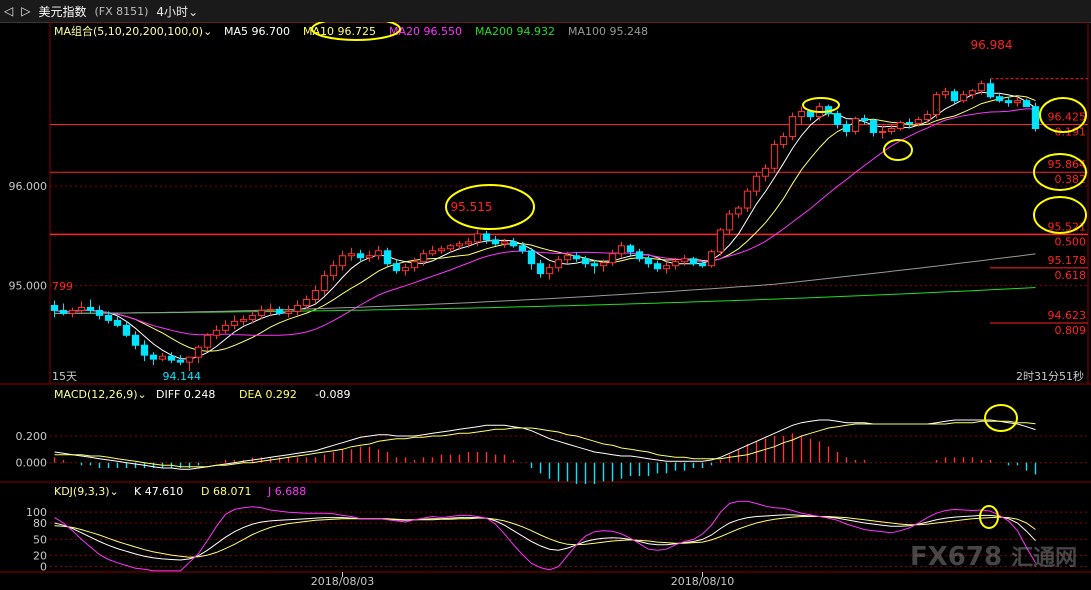  What do you see at coordinates (332, 394) in the screenshot?
I see `macd-legend-item: -0.089` at bounding box center [332, 394].